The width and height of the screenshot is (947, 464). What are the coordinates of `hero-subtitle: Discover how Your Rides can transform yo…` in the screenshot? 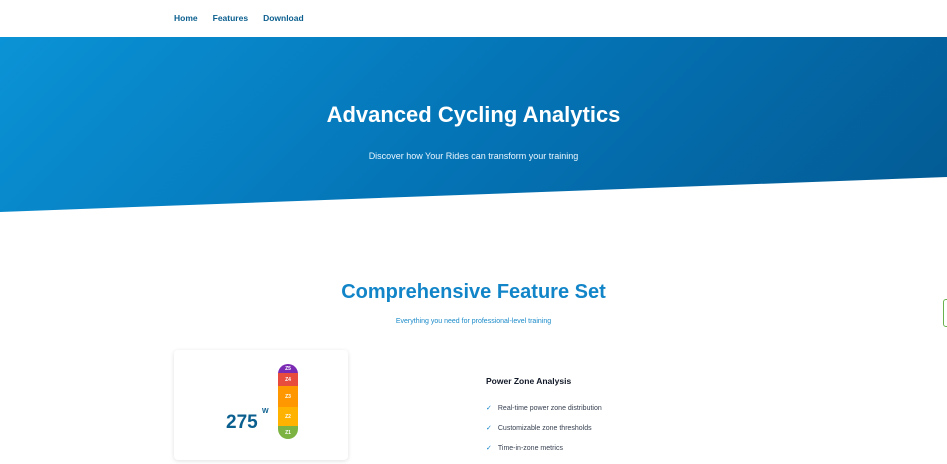 It's located at (473, 156).